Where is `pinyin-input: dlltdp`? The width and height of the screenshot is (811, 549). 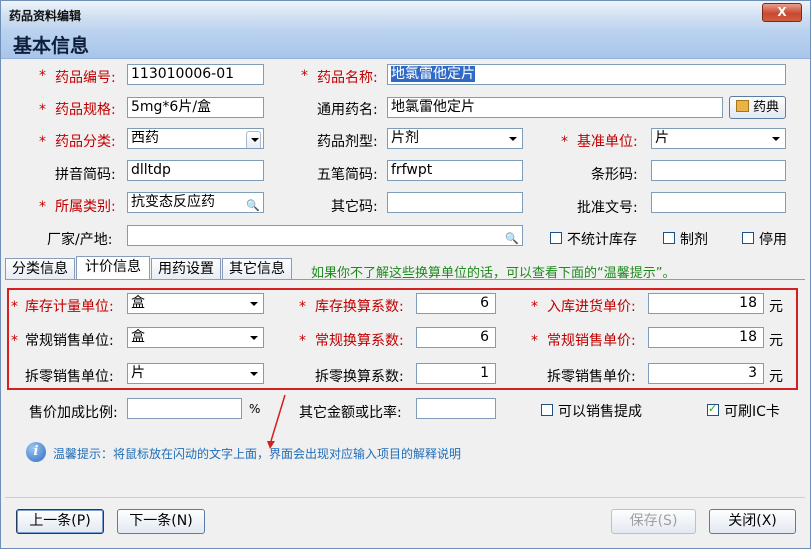
pinyin-input: dlltdp is located at coordinates (195, 170).